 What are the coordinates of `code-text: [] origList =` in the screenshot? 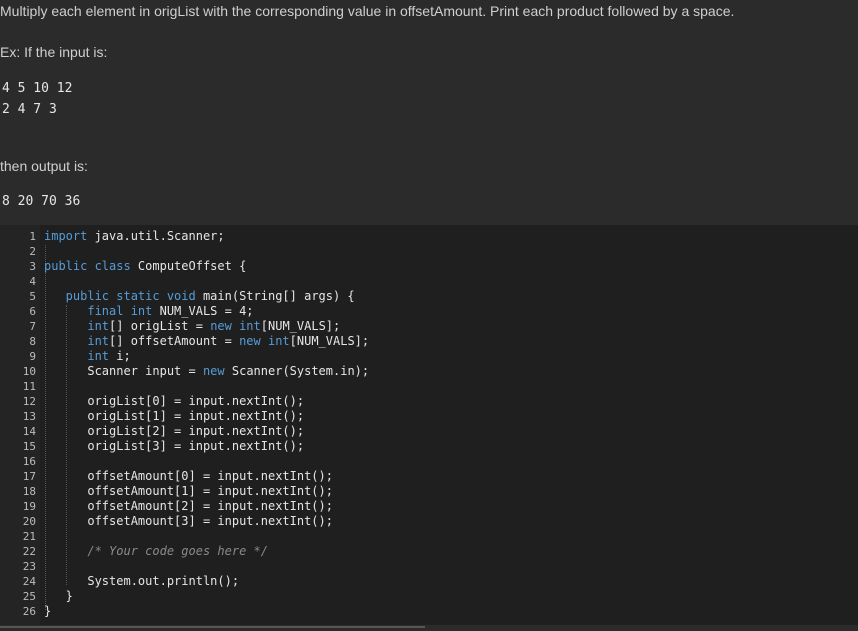 It's located at (160, 326).